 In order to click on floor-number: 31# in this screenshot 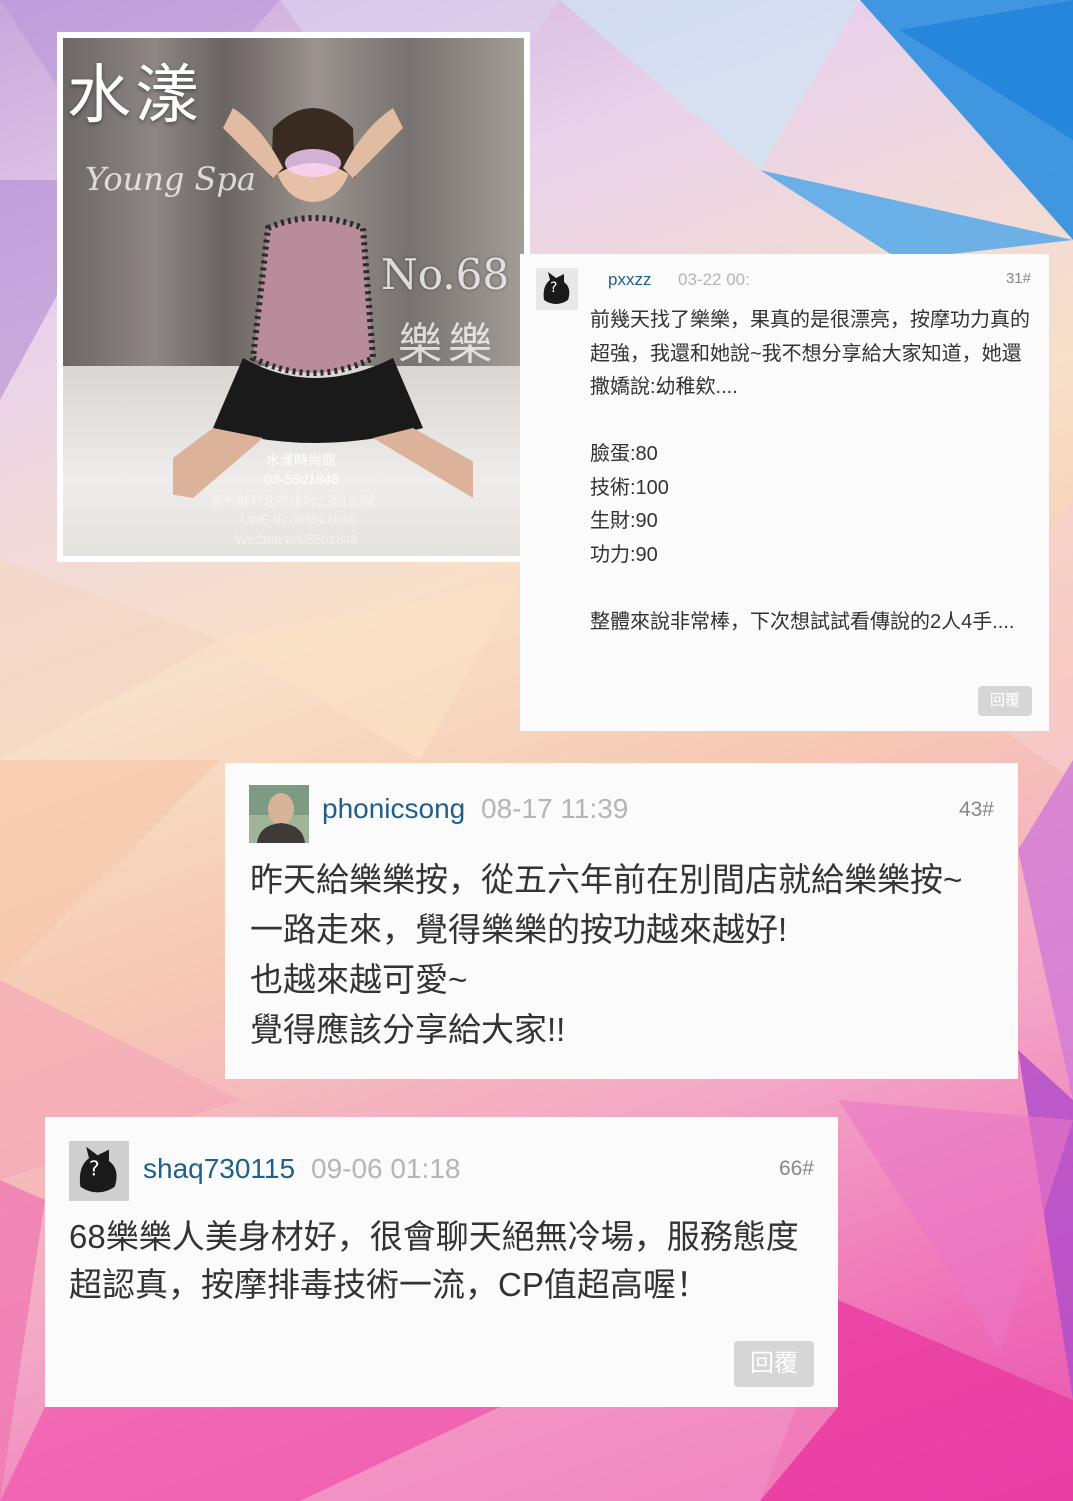, I will do `click(1018, 278)`.